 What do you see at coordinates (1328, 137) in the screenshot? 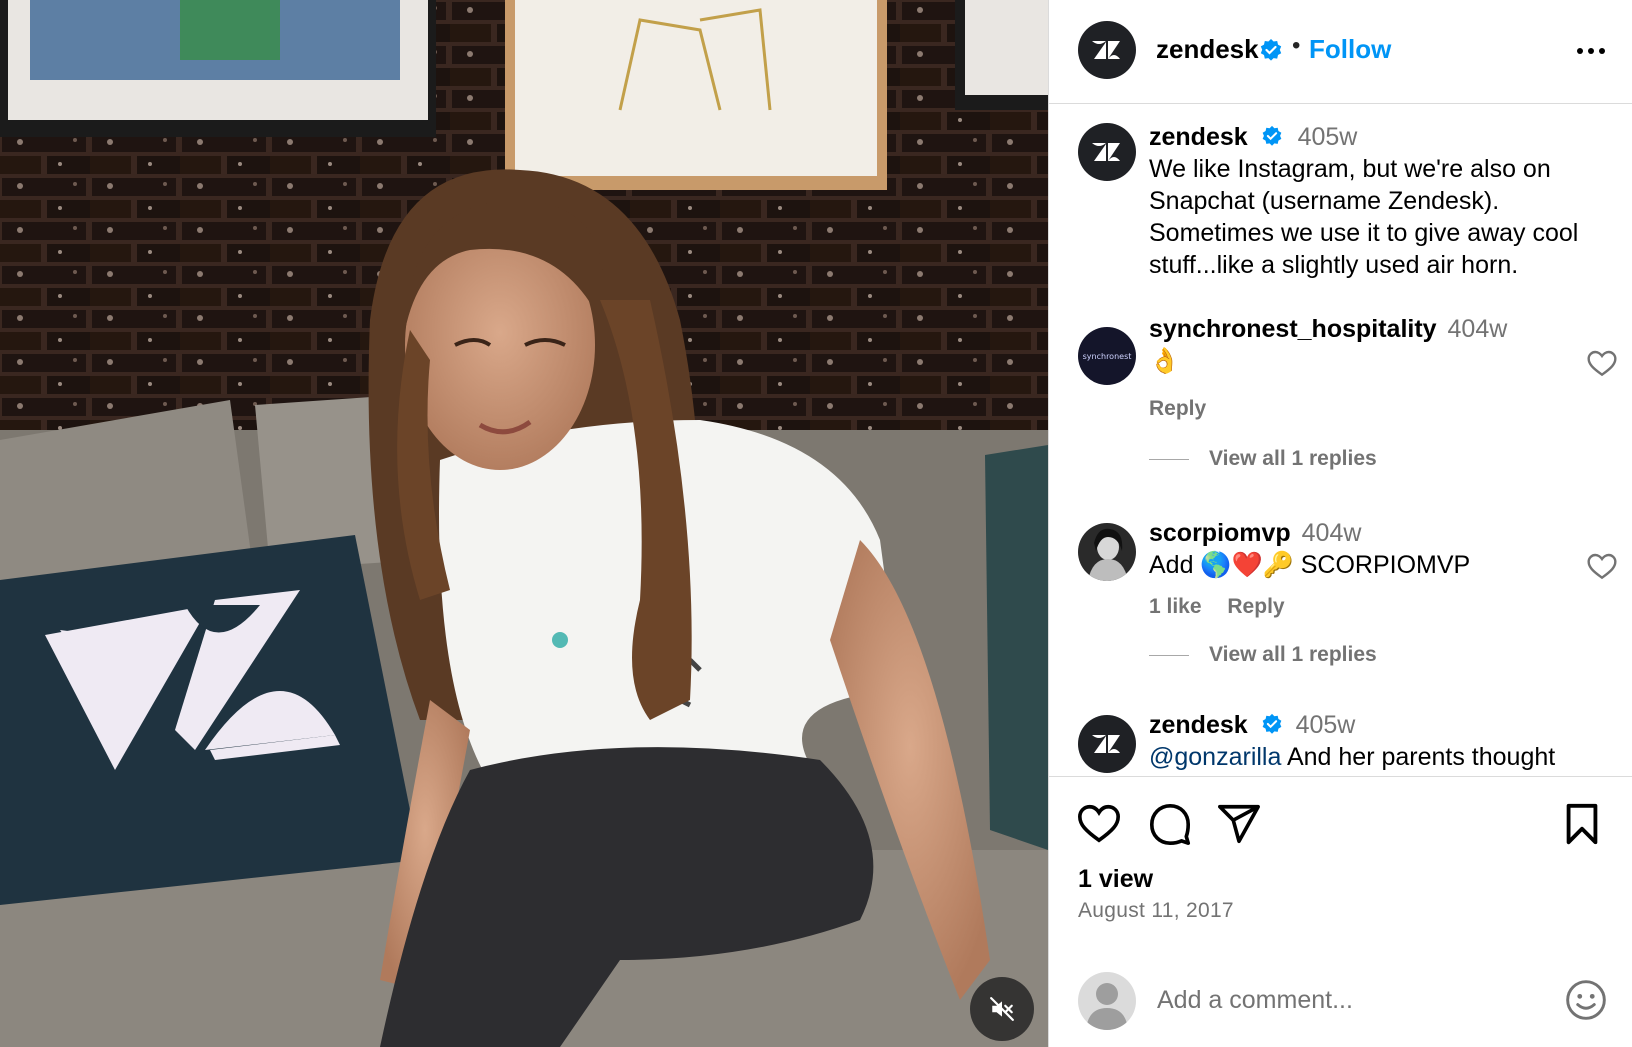
I see `caption-time: 405w` at bounding box center [1328, 137].